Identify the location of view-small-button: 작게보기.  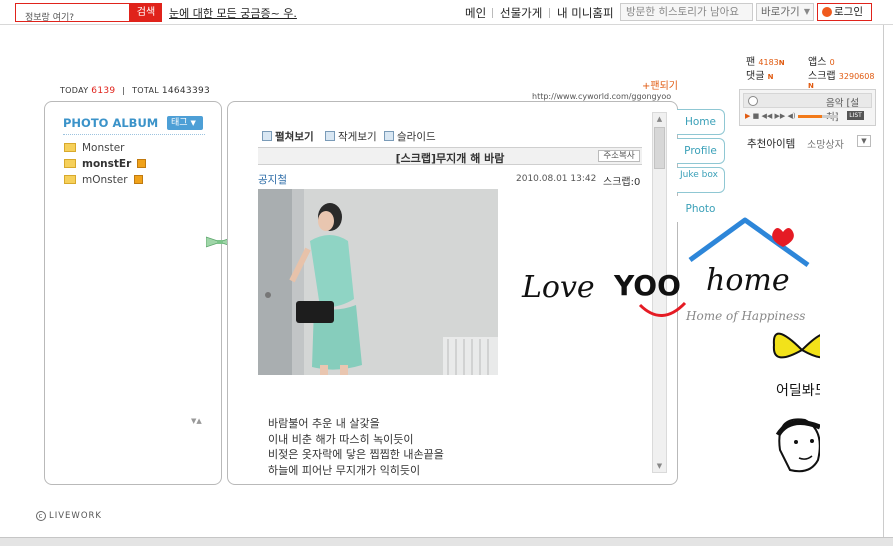
(351, 136).